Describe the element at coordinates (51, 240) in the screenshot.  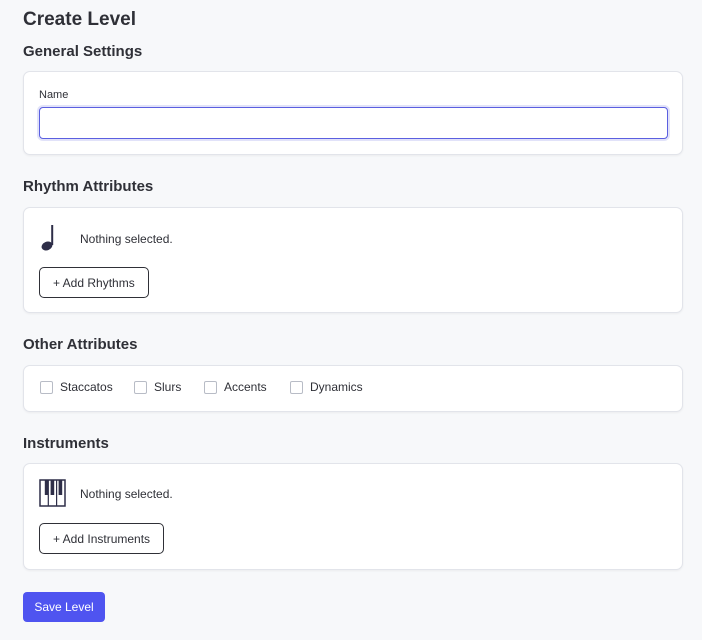
I see `quarter-note-icon` at that location.